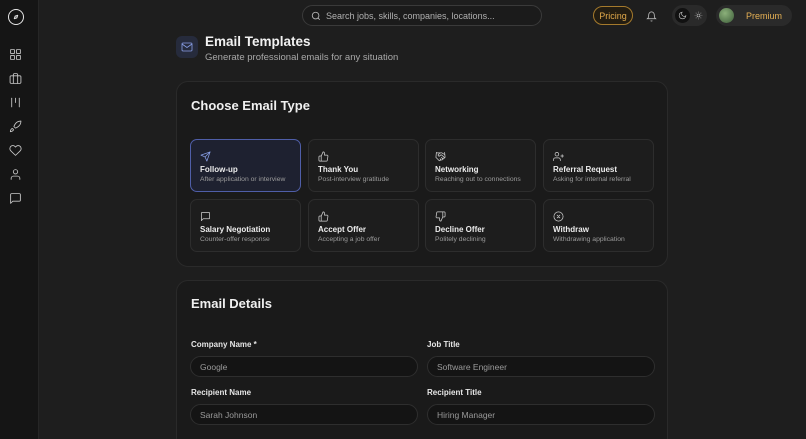  What do you see at coordinates (541, 366) in the screenshot?
I see `job-title-field` at bounding box center [541, 366].